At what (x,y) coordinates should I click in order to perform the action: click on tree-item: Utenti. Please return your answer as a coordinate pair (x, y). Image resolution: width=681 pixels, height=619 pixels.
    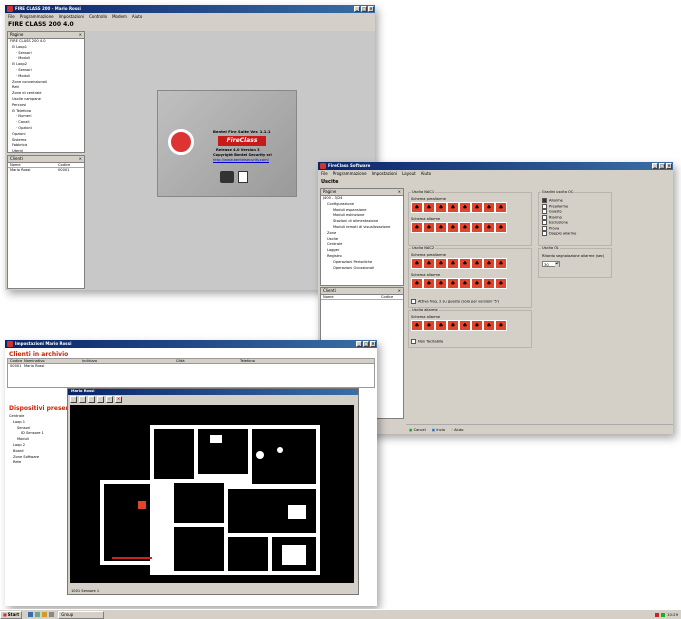
    Looking at the image, I should click on (47, 150).